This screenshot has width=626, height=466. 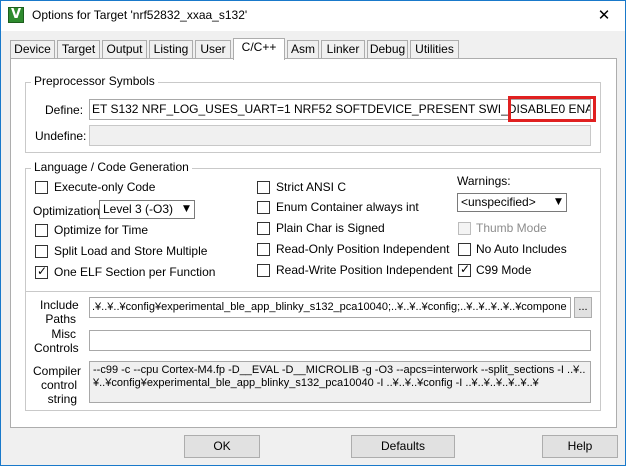 I want to click on tab-linker: Linker, so click(x=343, y=49).